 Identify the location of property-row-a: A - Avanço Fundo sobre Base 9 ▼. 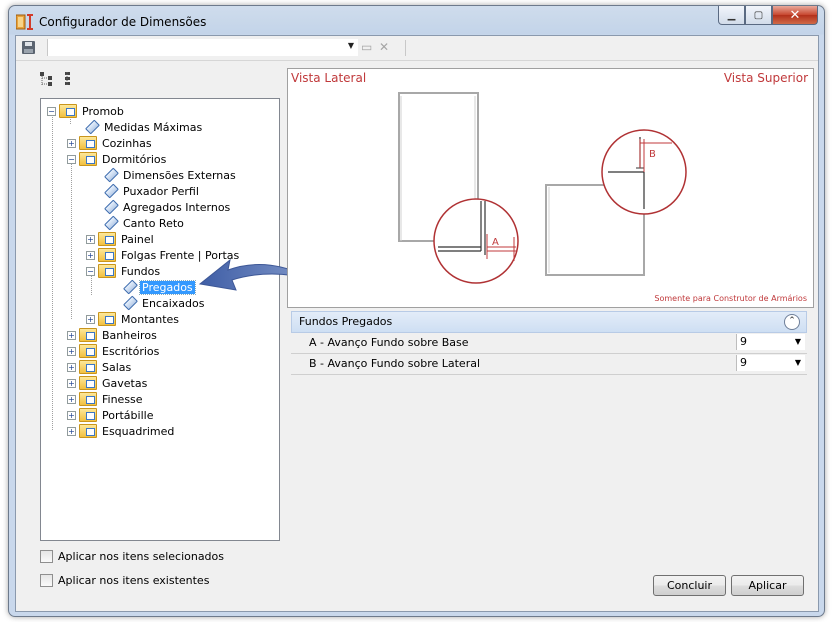
(549, 343).